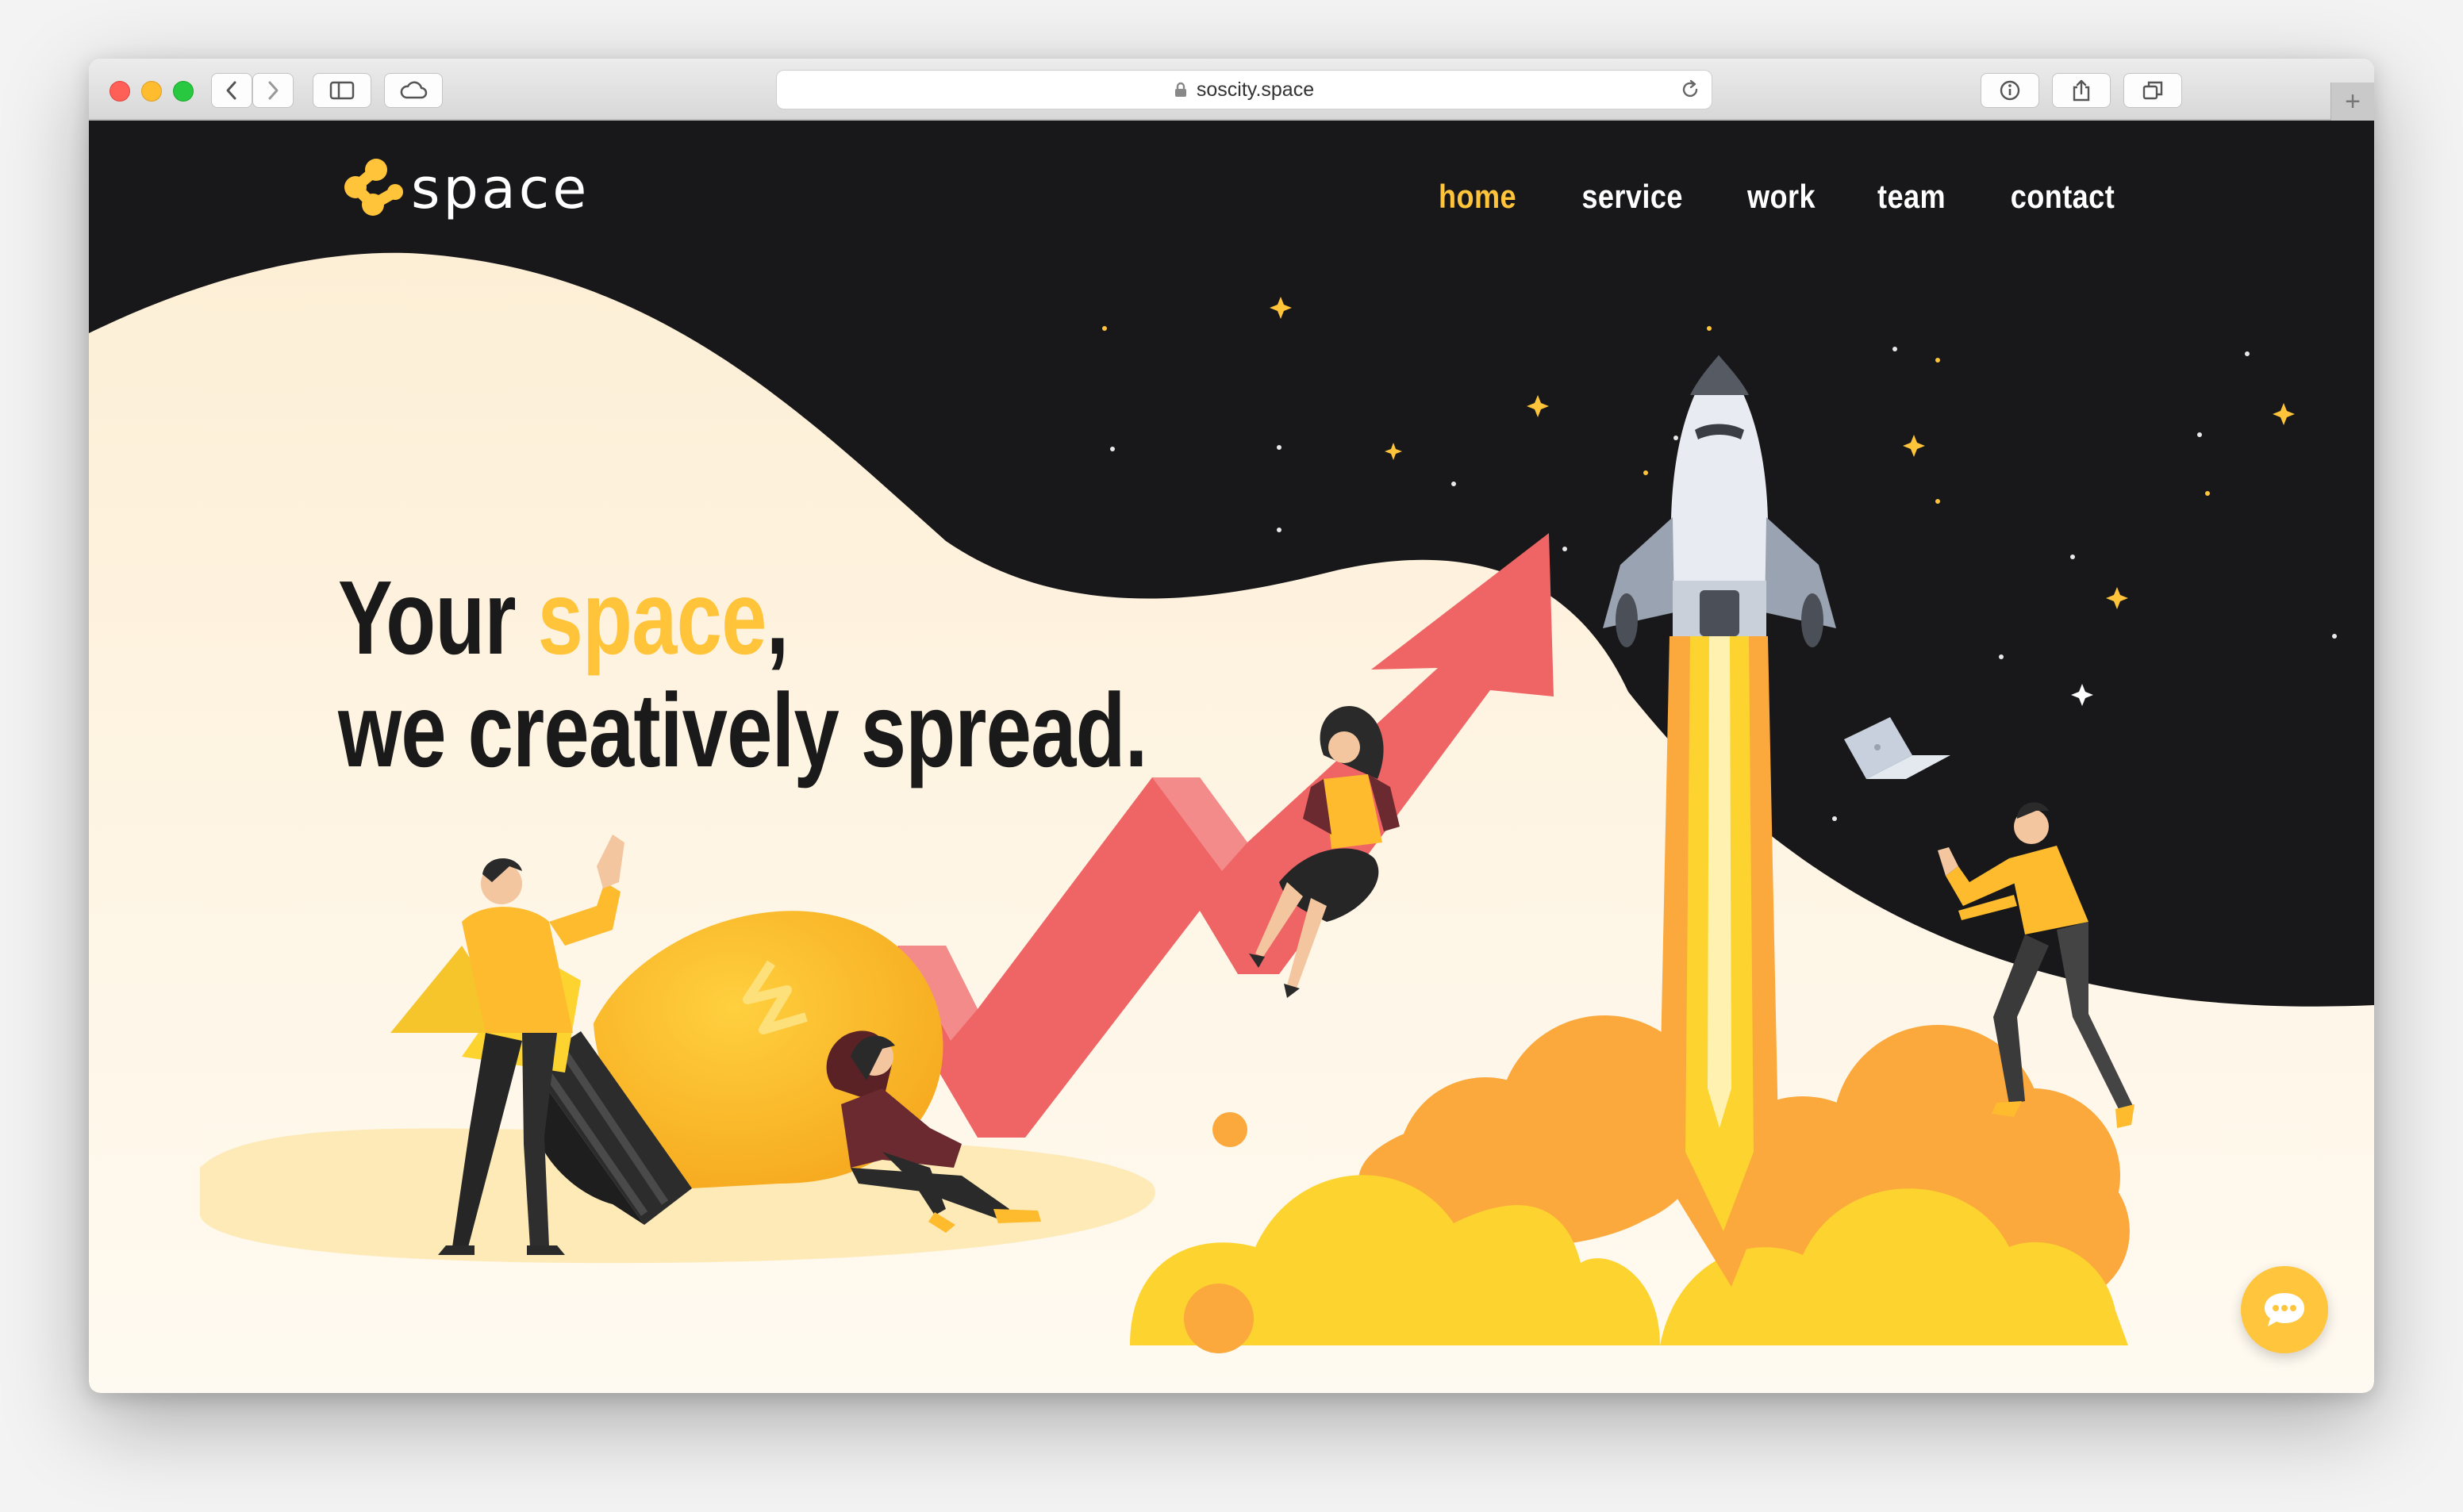  Describe the element at coordinates (152, 92) in the screenshot. I see `minimize-window-button` at that location.